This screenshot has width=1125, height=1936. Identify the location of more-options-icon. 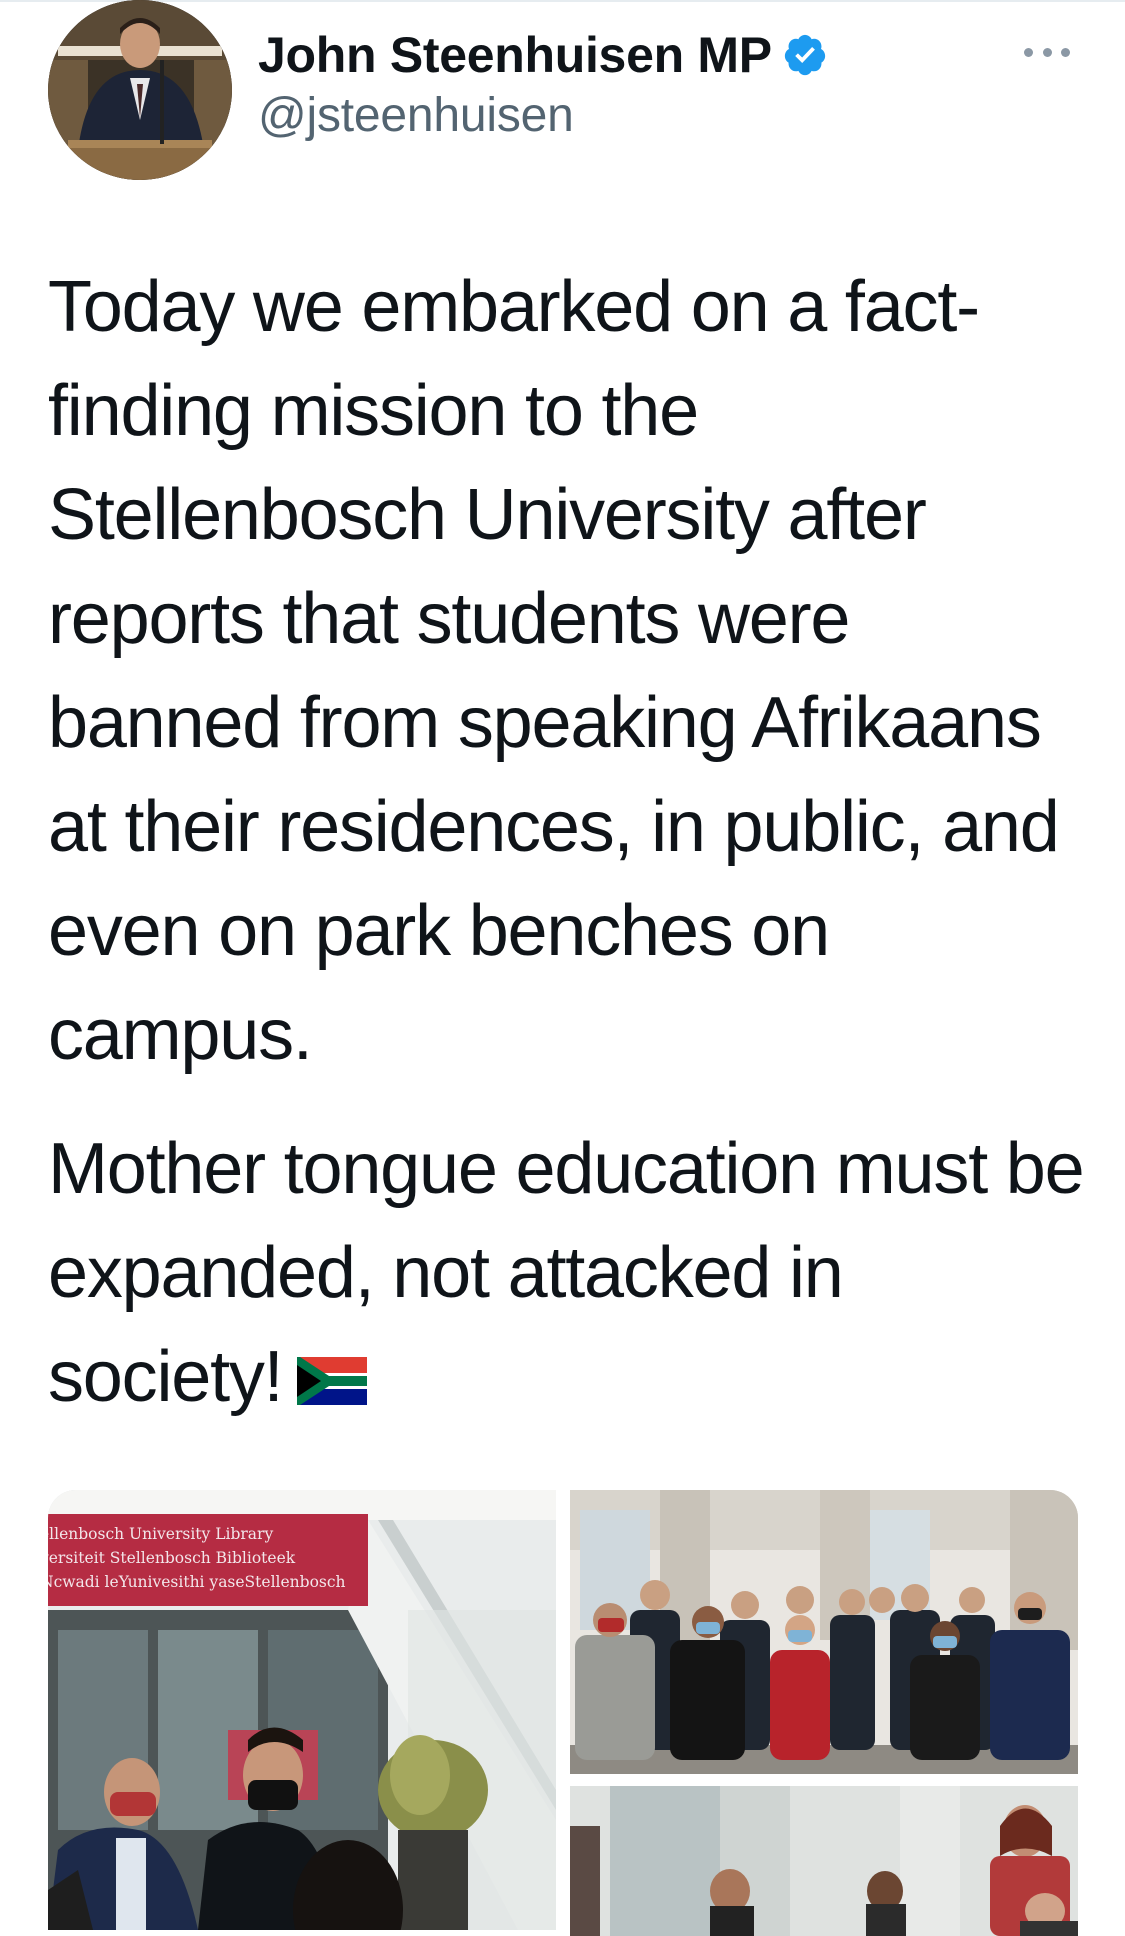
(1047, 52).